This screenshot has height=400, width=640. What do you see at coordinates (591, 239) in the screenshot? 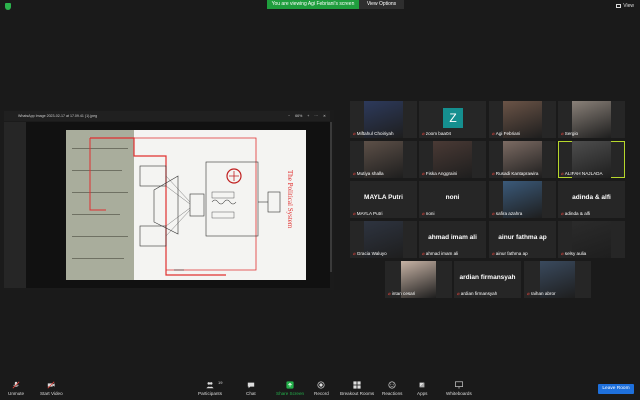
I see `participant-tile: ⌀selsy aulia` at bounding box center [591, 239].